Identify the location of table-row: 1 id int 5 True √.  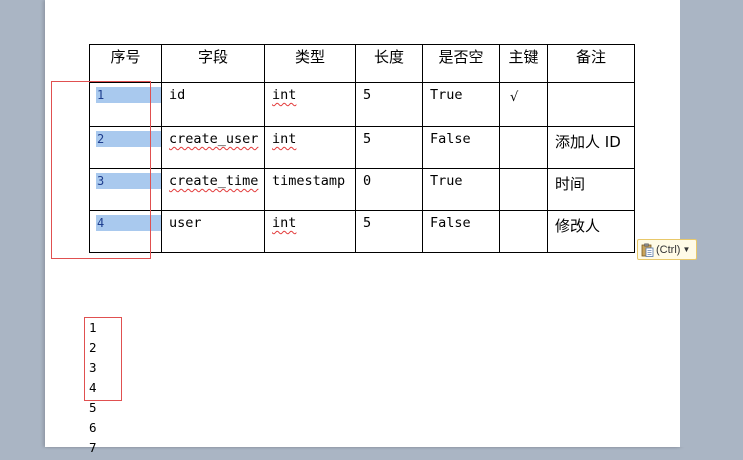
(362, 104).